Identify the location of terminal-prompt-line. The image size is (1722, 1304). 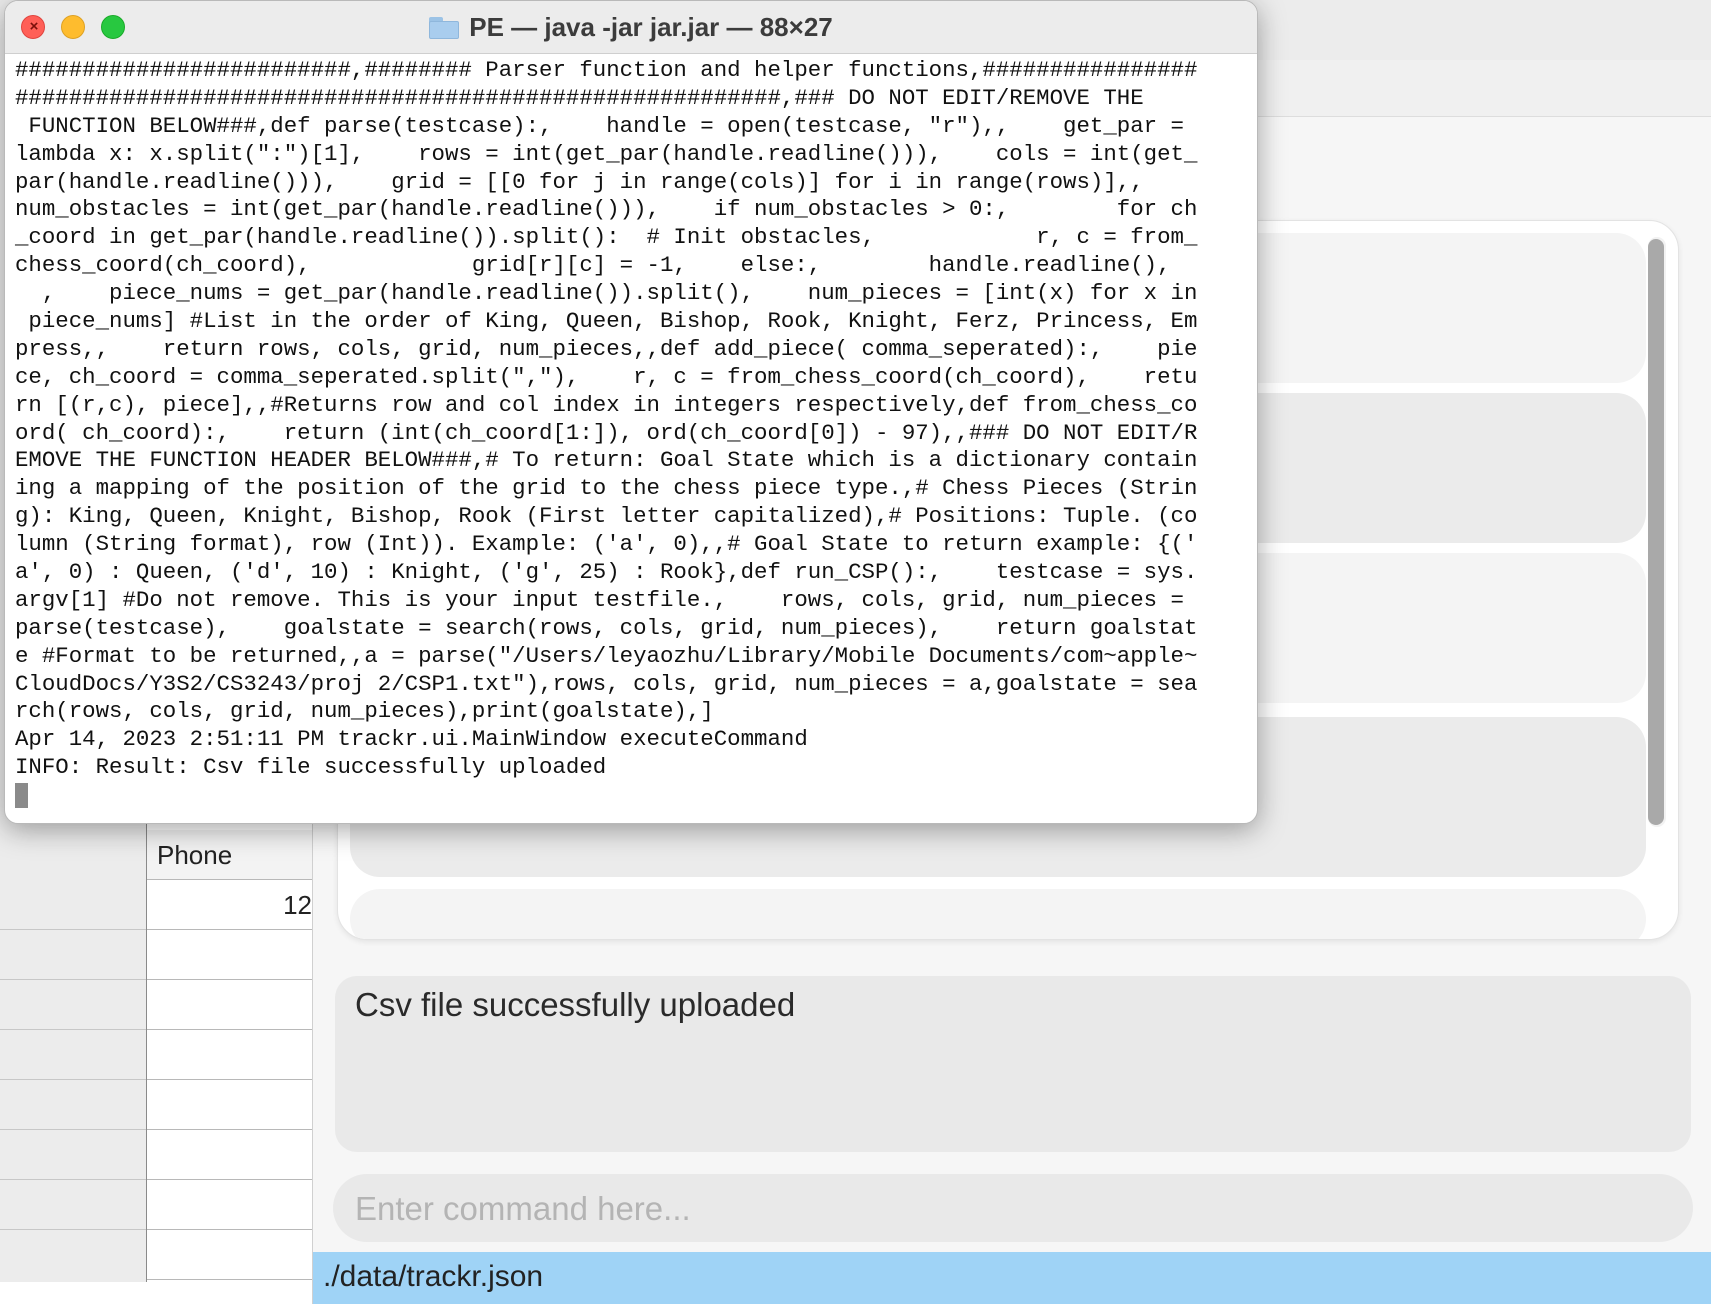
(633, 796).